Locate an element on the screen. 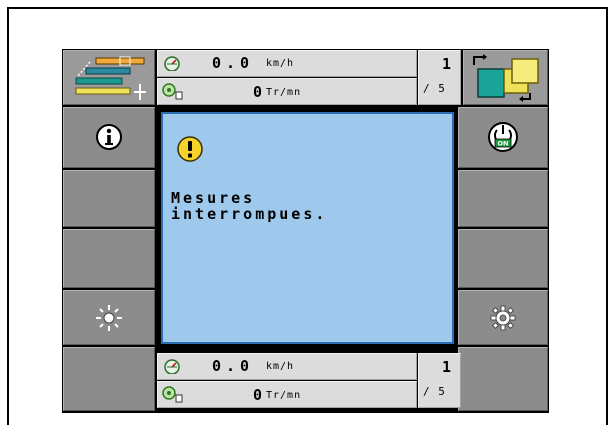 The width and height of the screenshot is (615, 425). top-speed-value: 0.0 is located at coordinates (233, 63).